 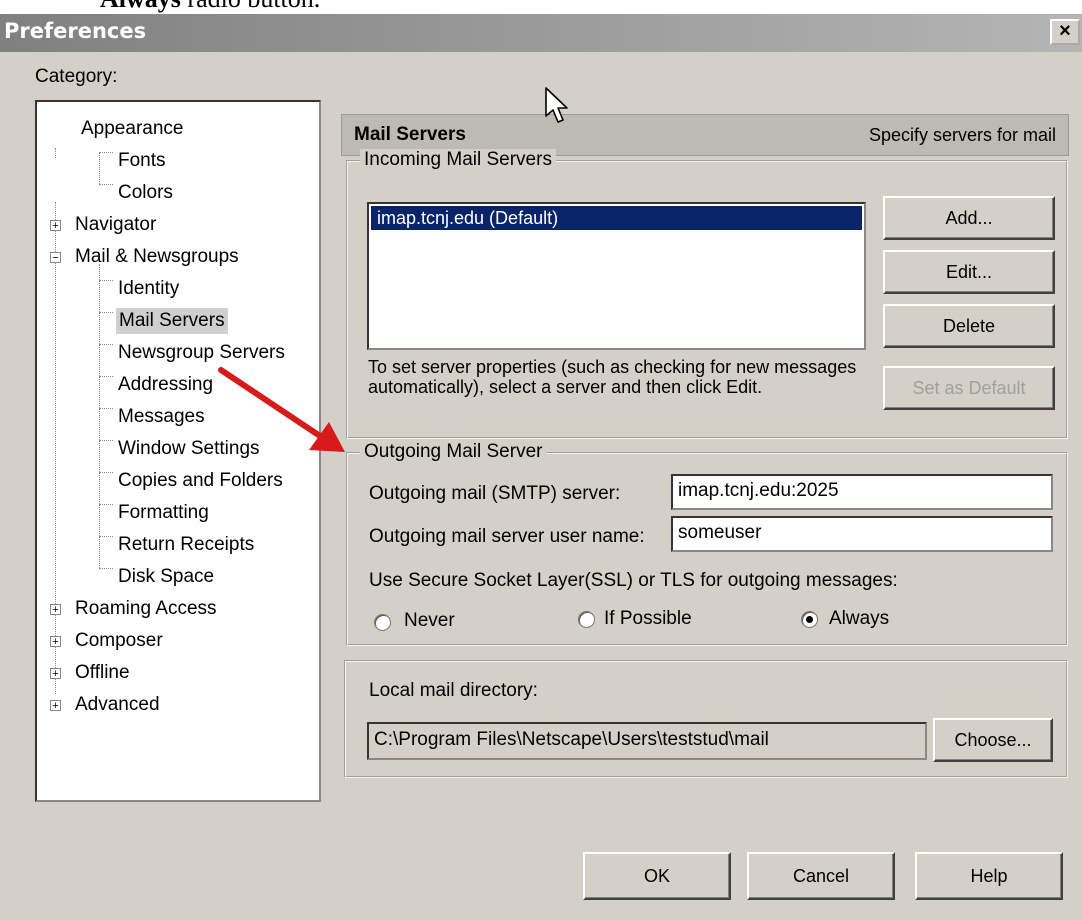 What do you see at coordinates (148, 289) in the screenshot?
I see `tree-item-identity: Identity` at bounding box center [148, 289].